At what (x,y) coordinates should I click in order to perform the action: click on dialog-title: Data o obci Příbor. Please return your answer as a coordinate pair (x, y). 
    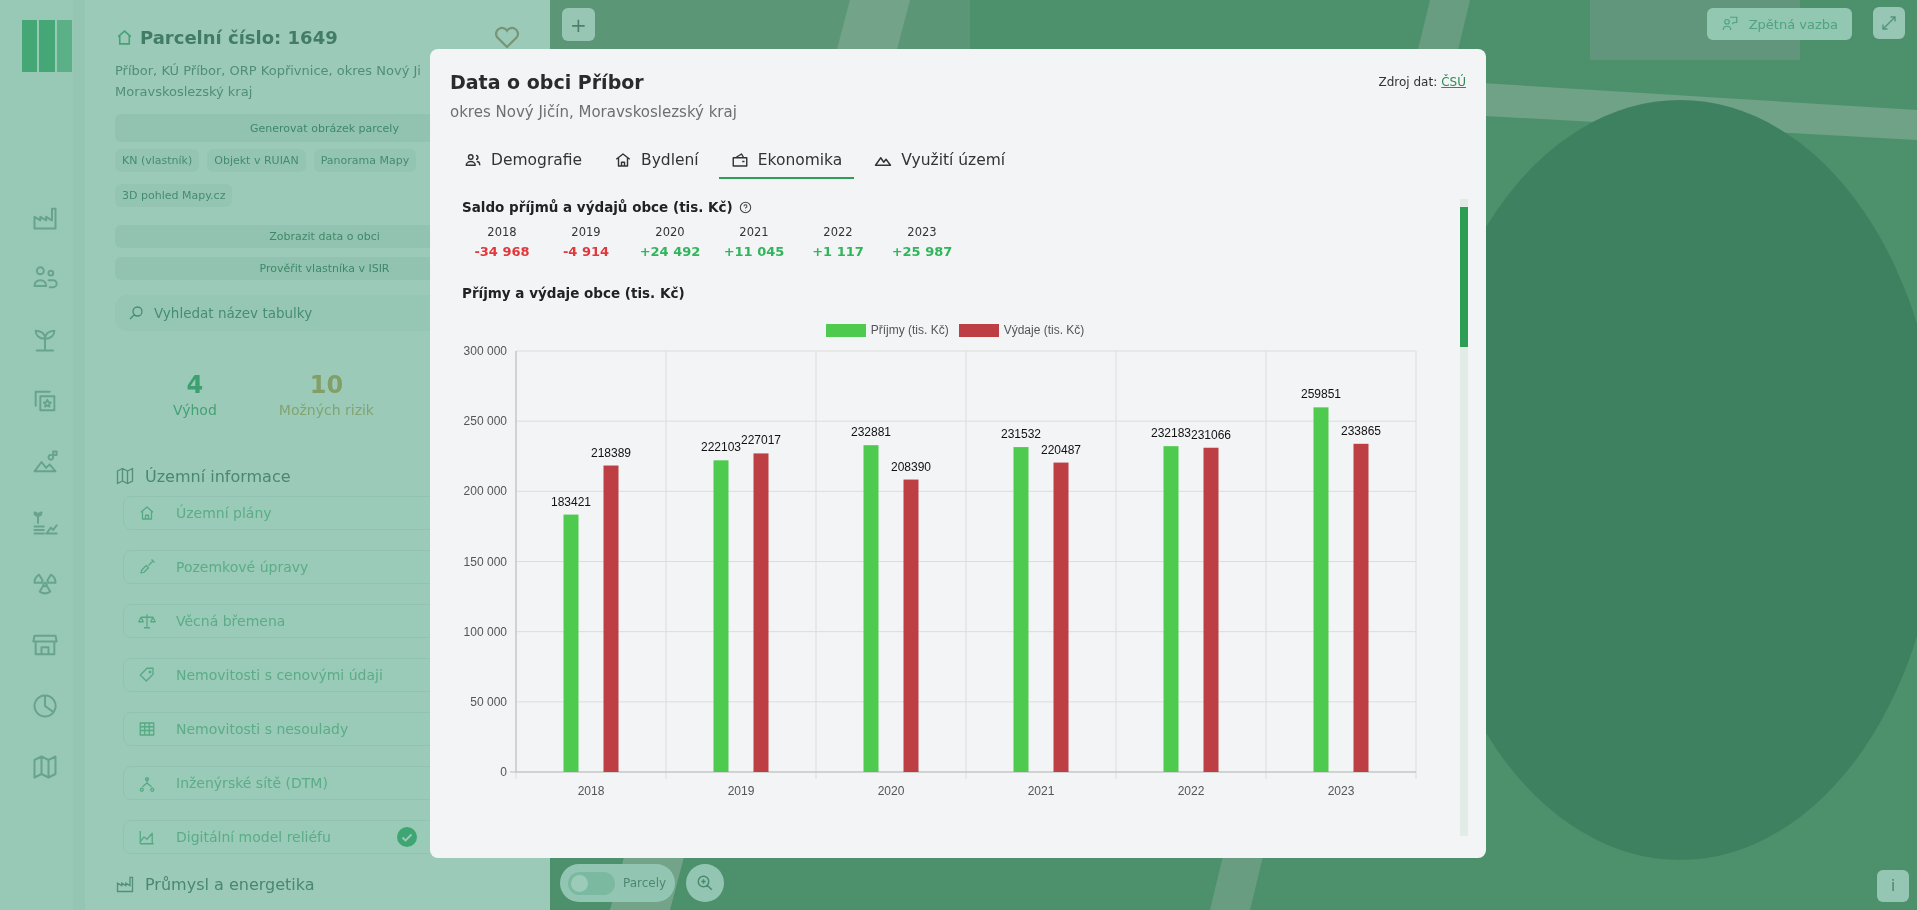
    Looking at the image, I should click on (547, 82).